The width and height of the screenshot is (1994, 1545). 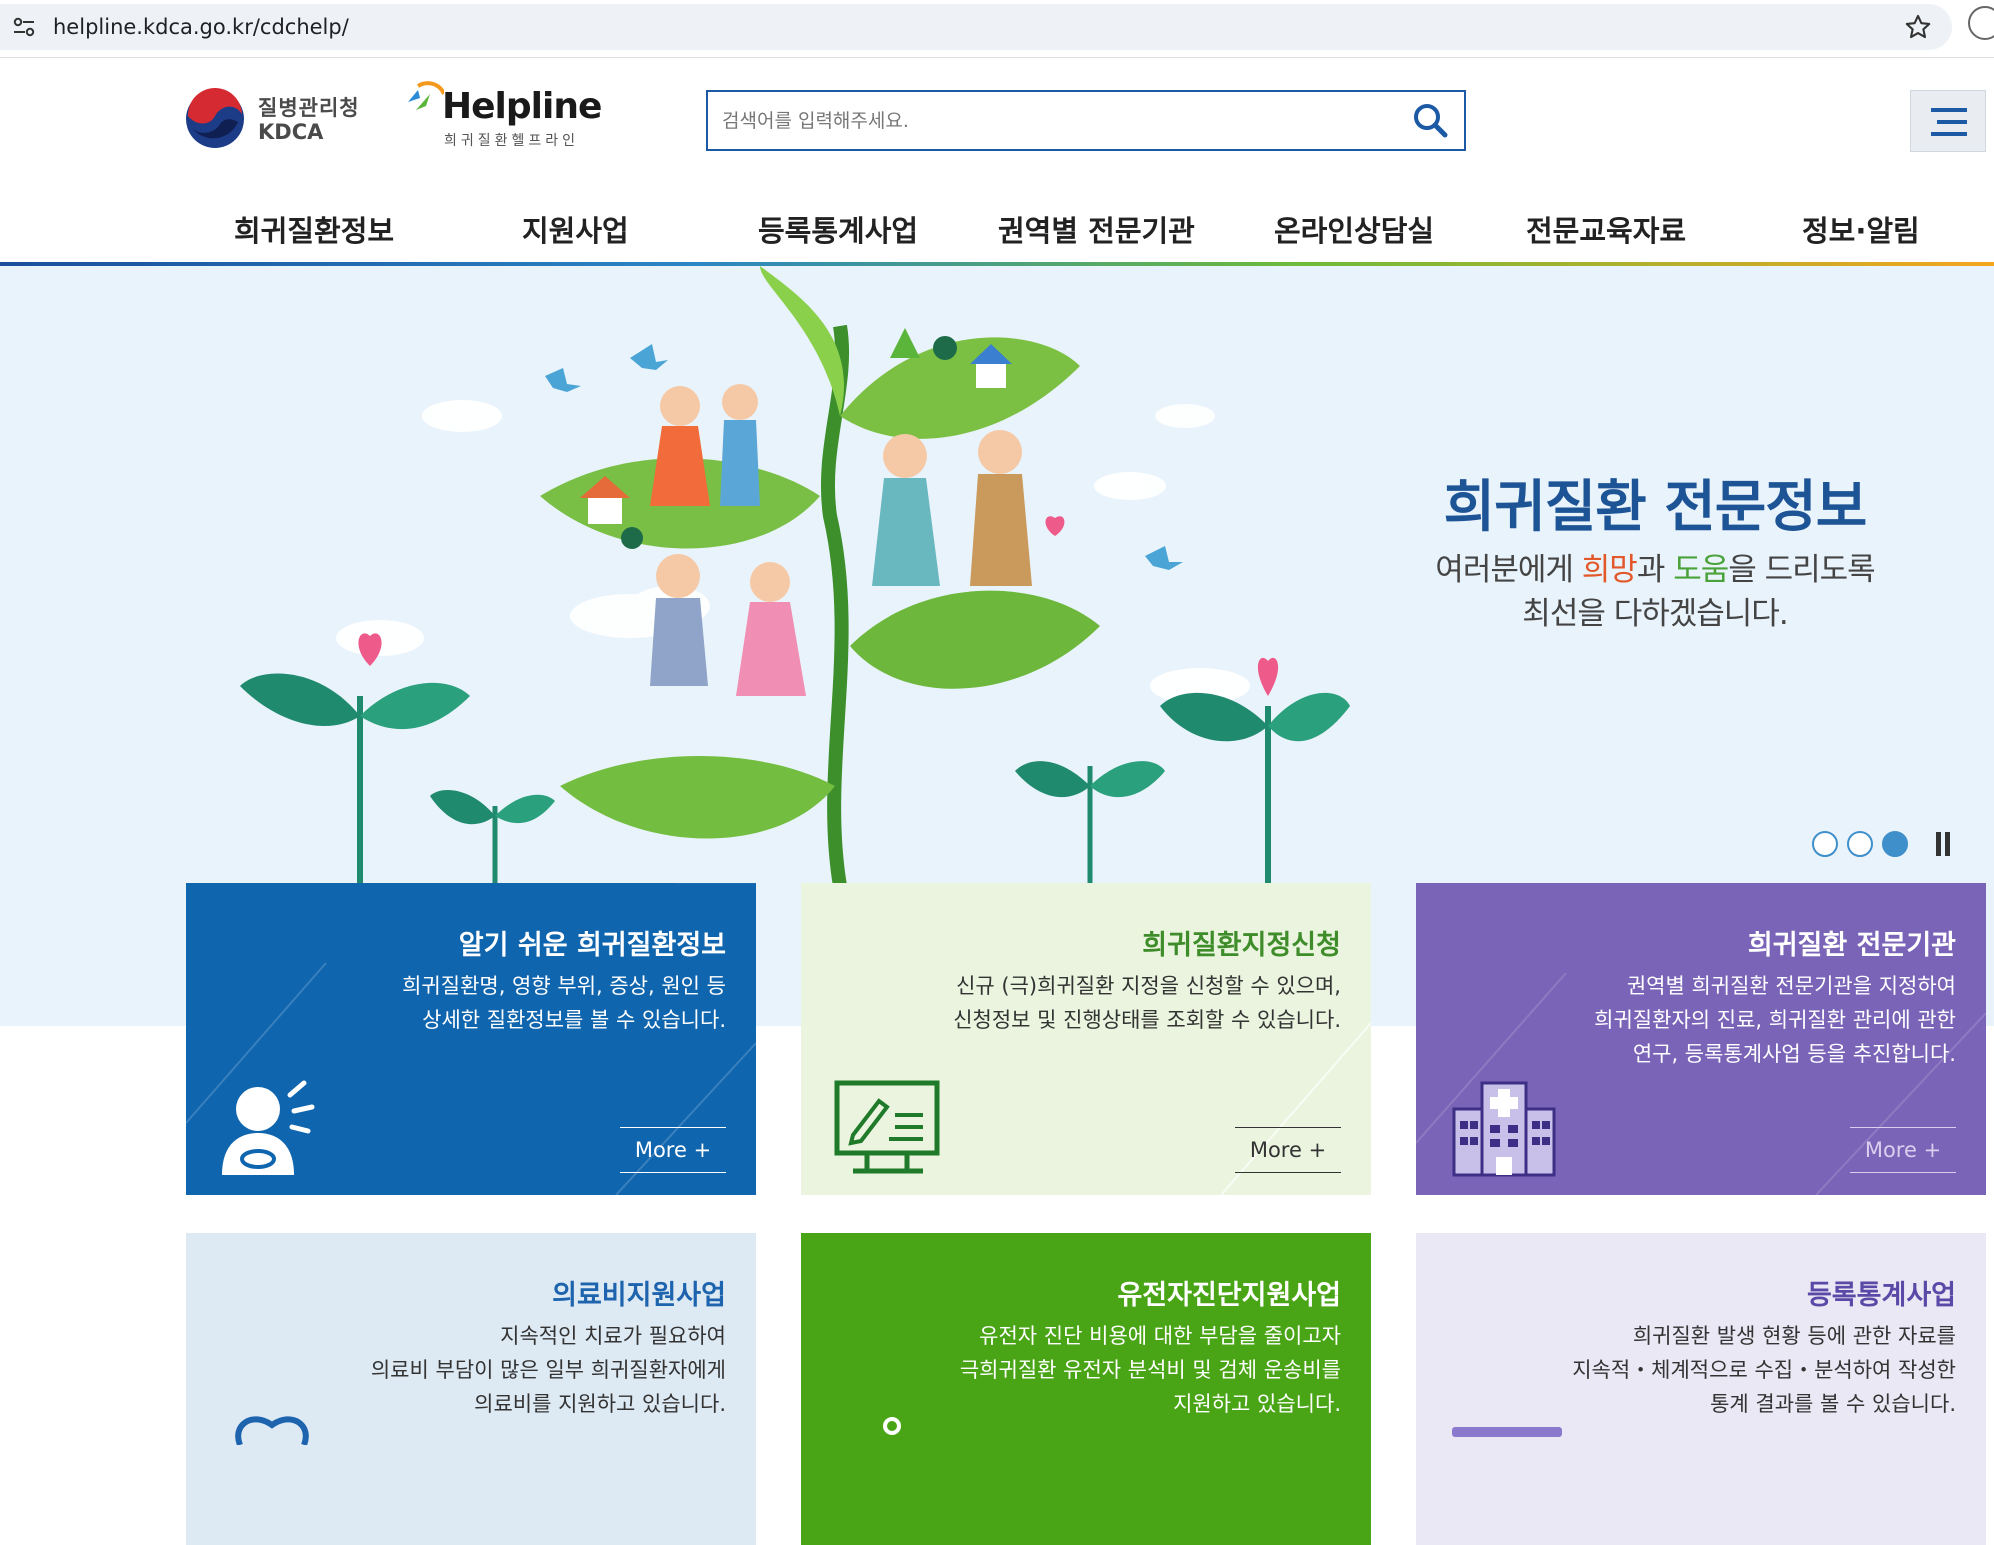 What do you see at coordinates (1606, 229) in the screenshot?
I see `nav-education-materials: 전문교육자료` at bounding box center [1606, 229].